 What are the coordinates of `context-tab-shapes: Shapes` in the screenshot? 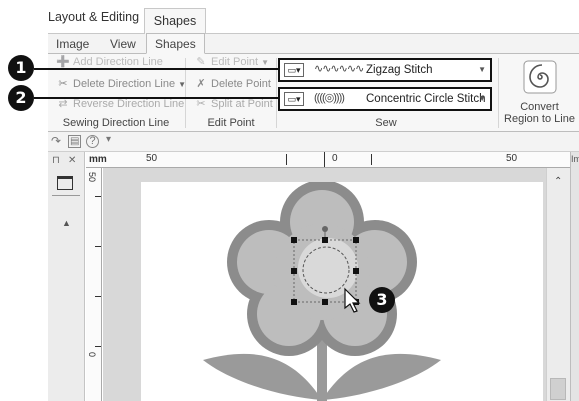 It's located at (175, 21).